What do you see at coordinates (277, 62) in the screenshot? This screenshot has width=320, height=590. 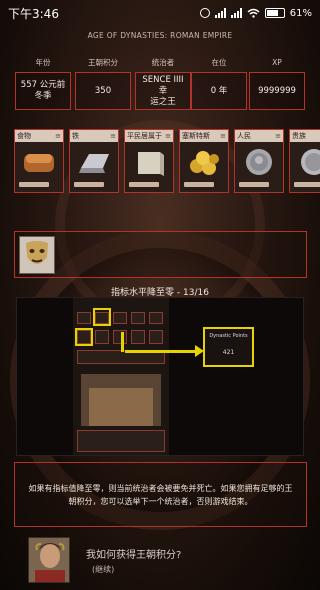 I see `stat-label: XP` at bounding box center [277, 62].